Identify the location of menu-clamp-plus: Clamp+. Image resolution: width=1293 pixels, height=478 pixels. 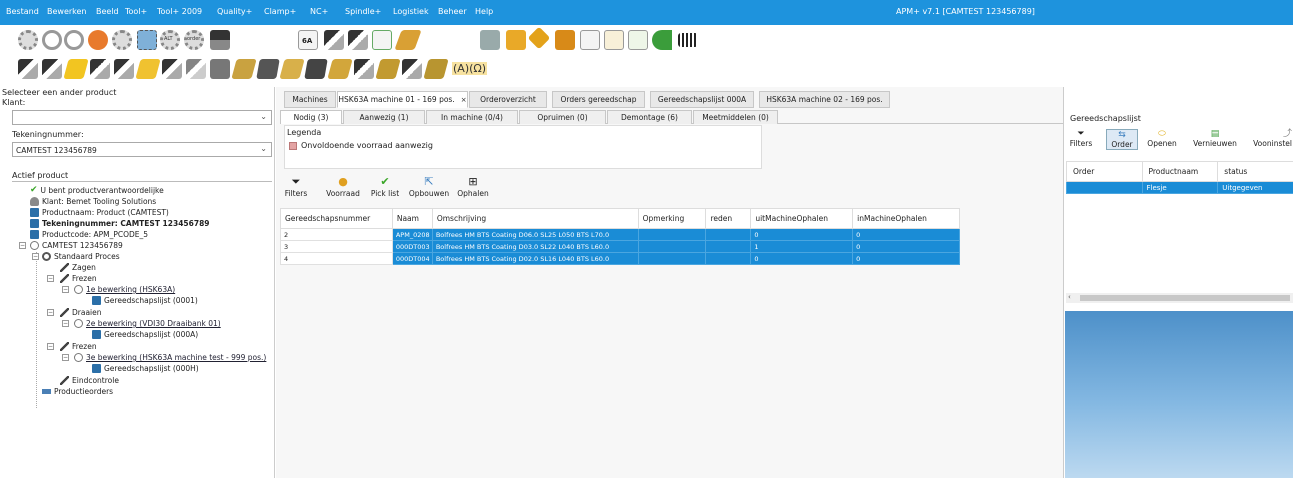
(280, 11).